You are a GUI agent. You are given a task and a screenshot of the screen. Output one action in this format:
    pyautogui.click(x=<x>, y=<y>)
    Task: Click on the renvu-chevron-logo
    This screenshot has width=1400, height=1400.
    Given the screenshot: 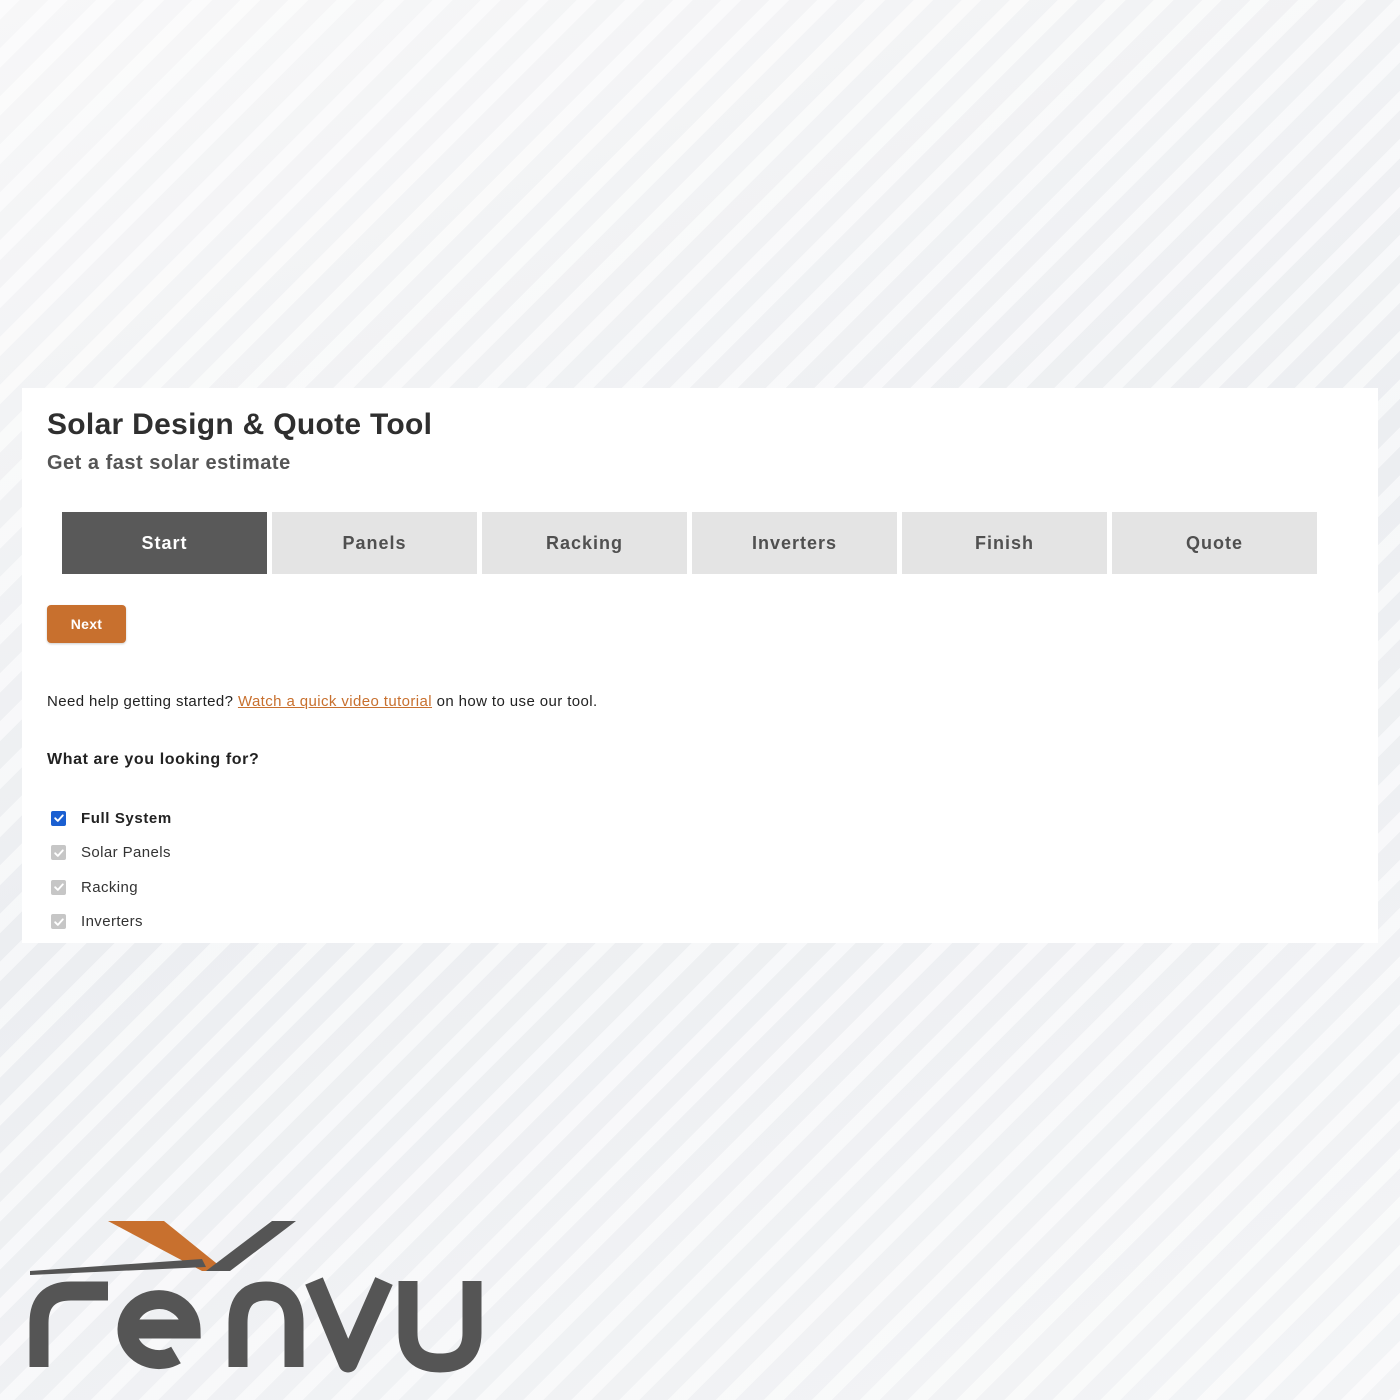 What is the action you would take?
    pyautogui.click(x=255, y=1297)
    